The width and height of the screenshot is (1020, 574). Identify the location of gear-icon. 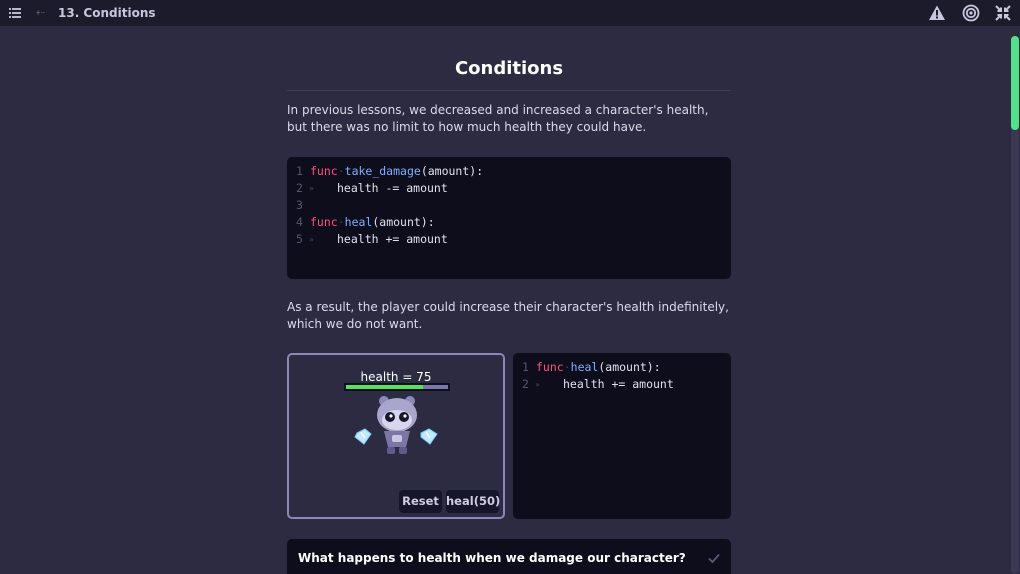
(971, 13).